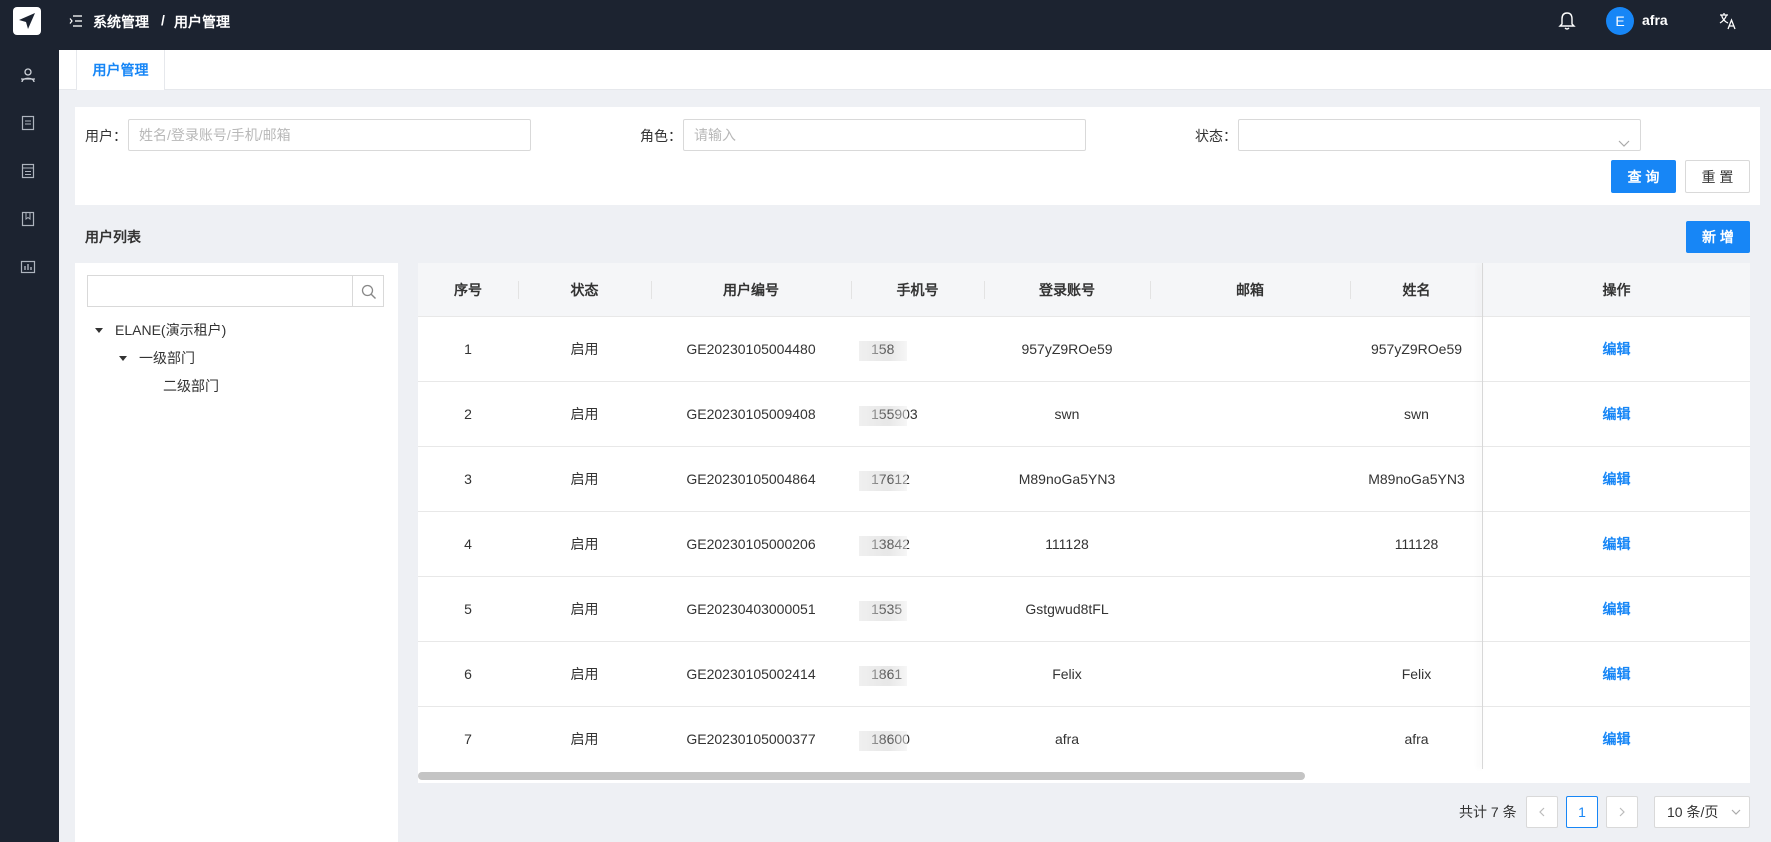  Describe the element at coordinates (751, 674) in the screenshot. I see `cell-user-code: GE20230105002414` at that location.